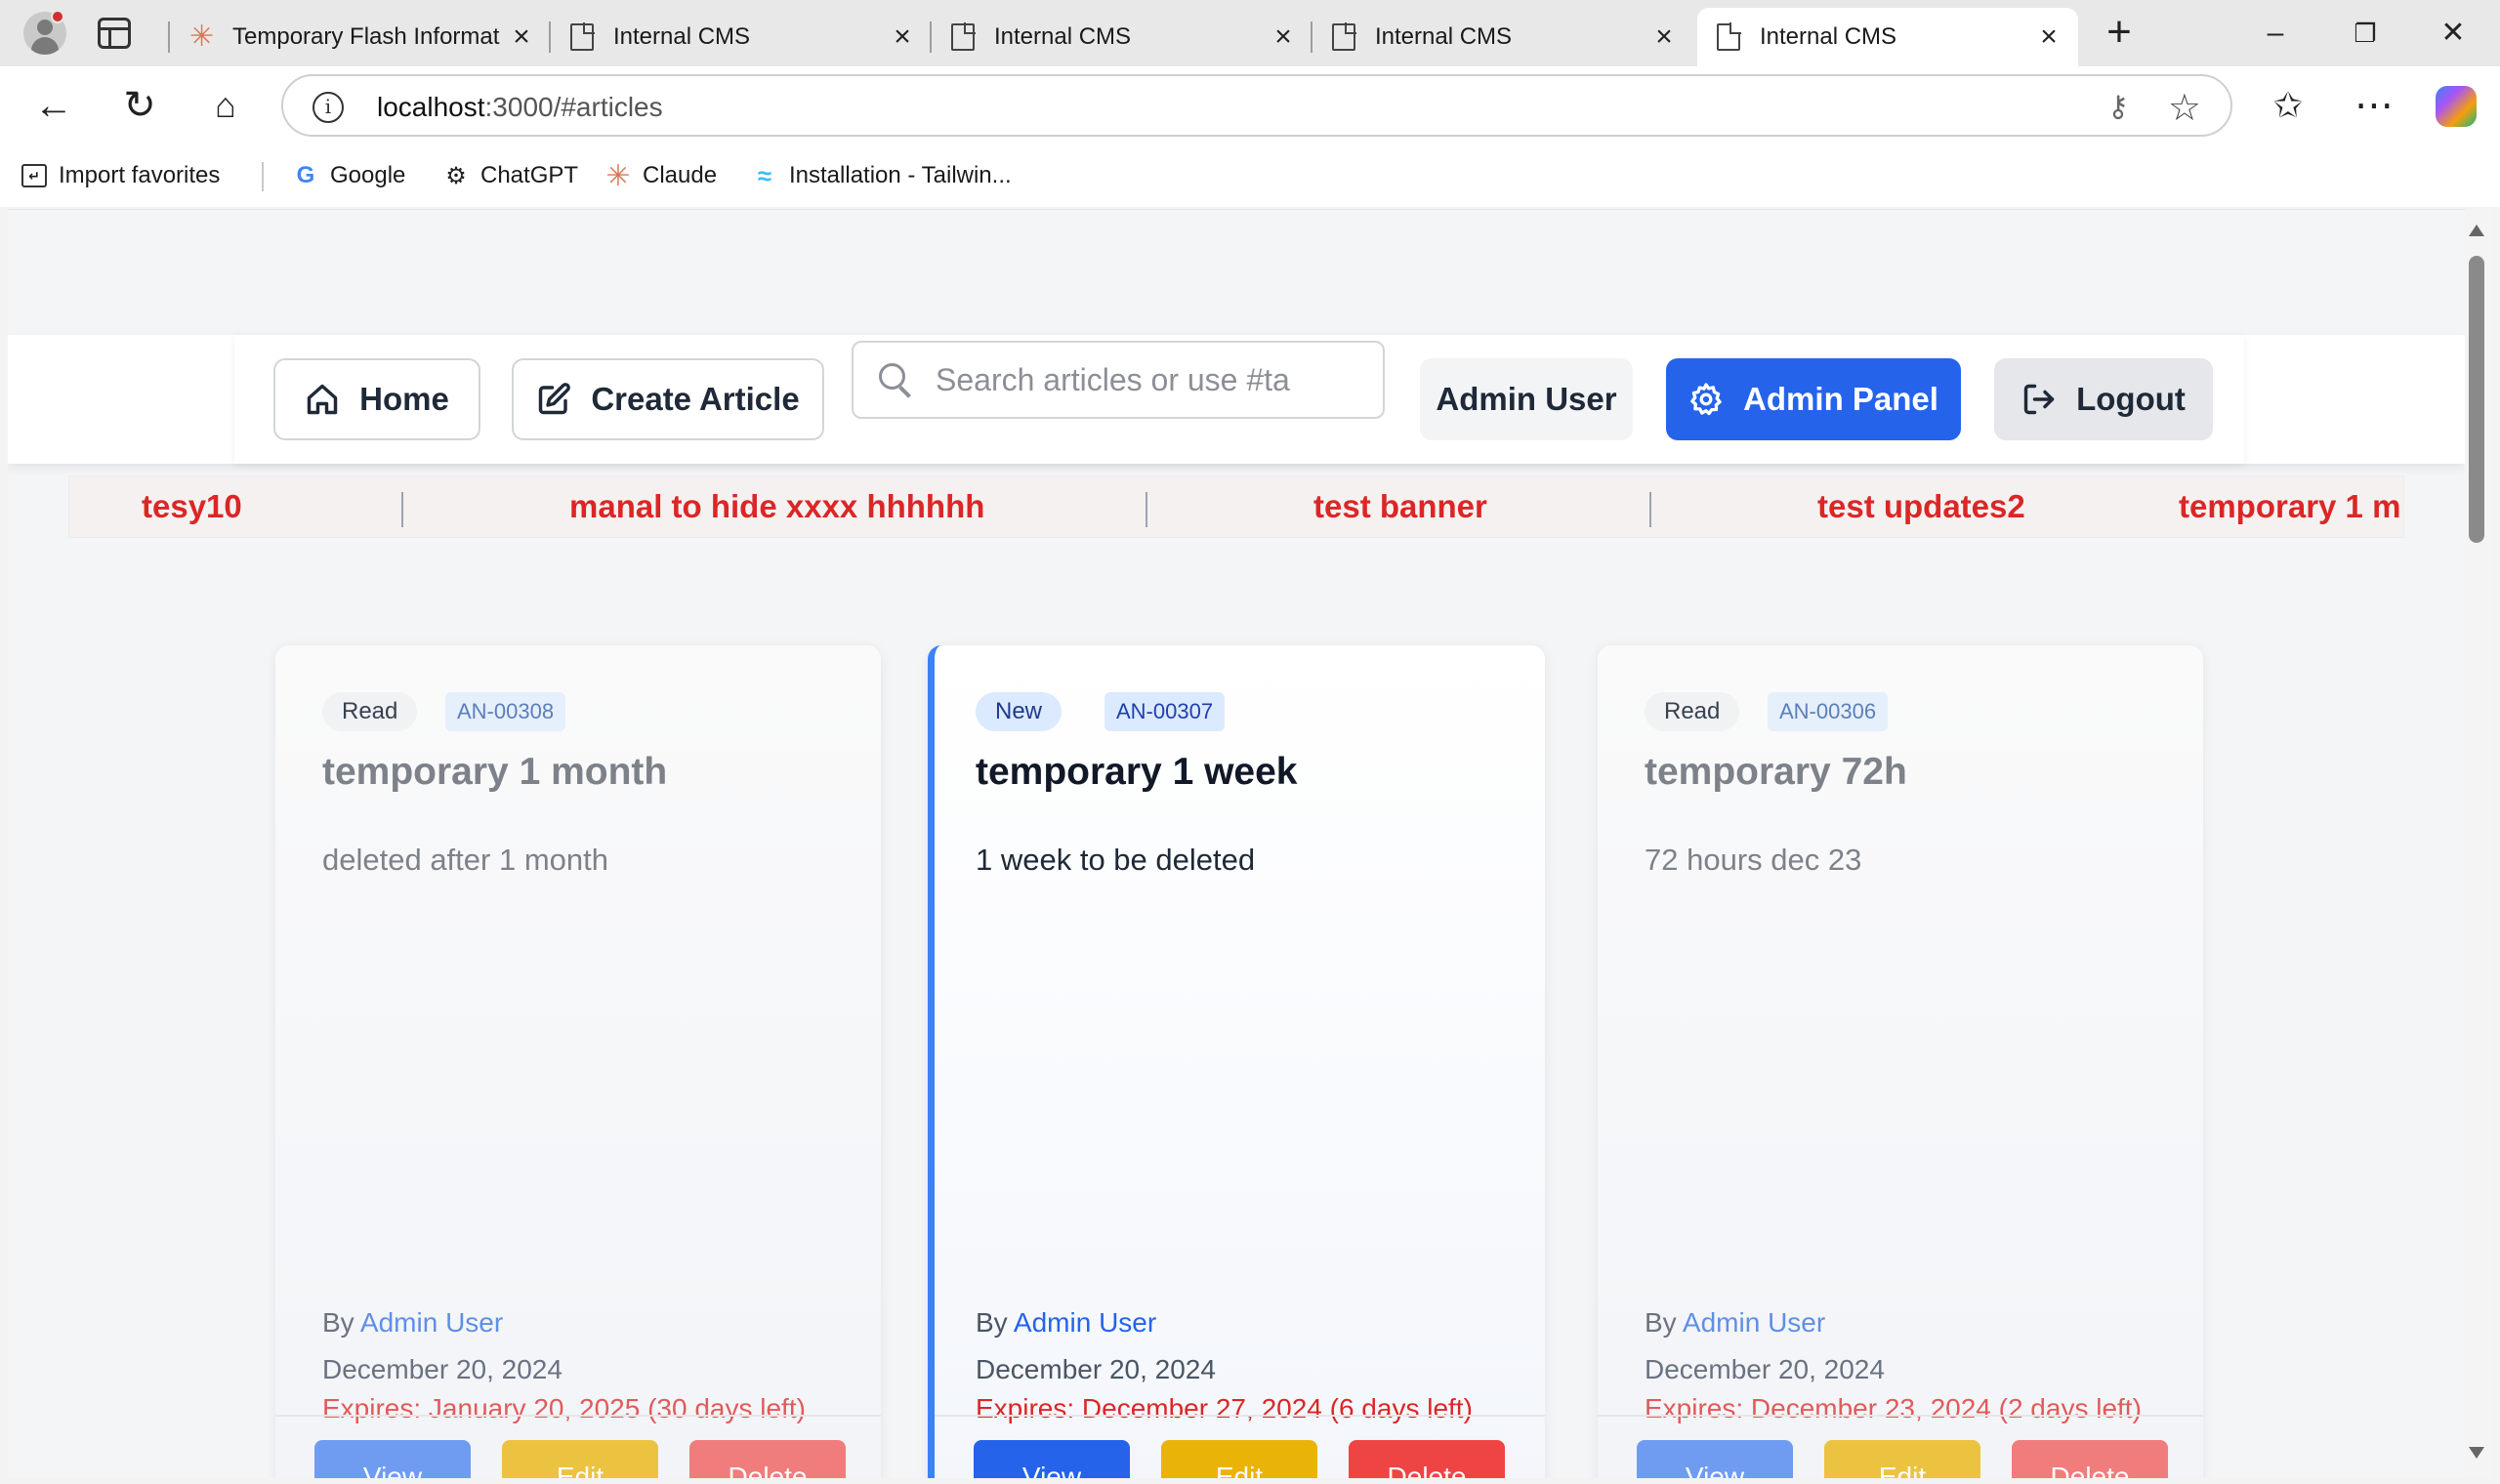  I want to click on minimize-icon: –, so click(2275, 34).